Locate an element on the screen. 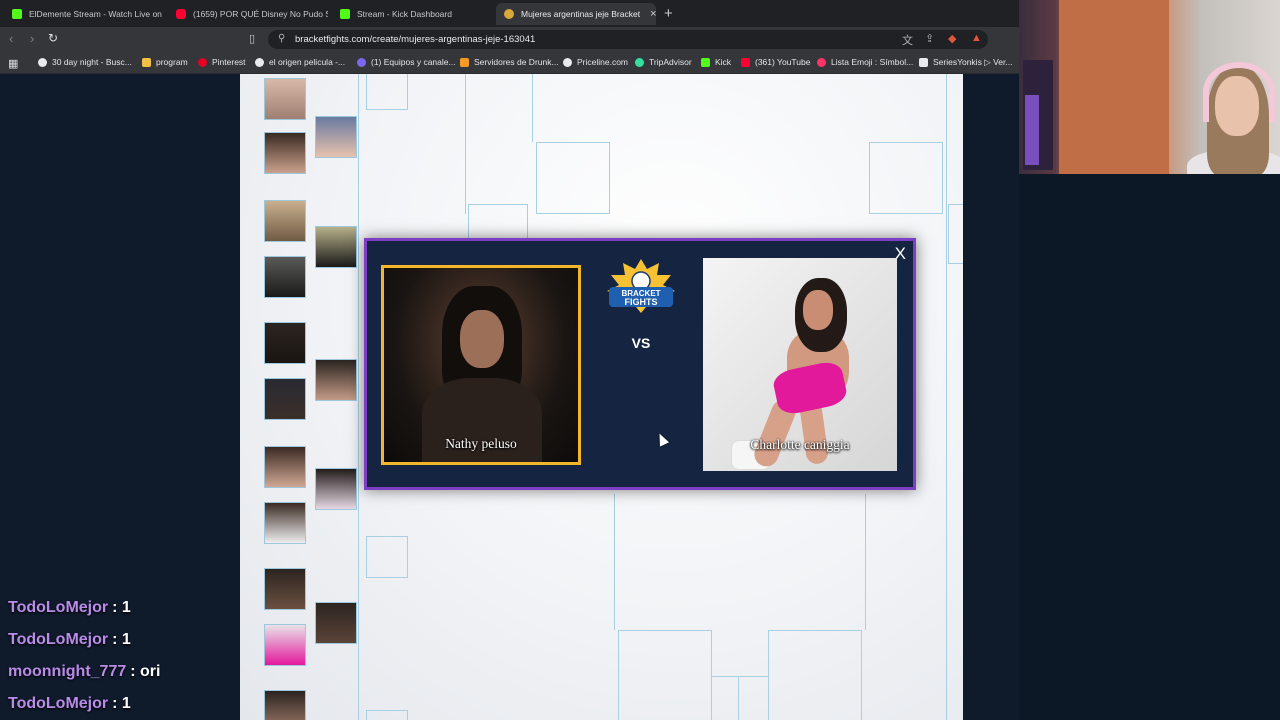  bracketfights-icon is located at coordinates (509, 14).